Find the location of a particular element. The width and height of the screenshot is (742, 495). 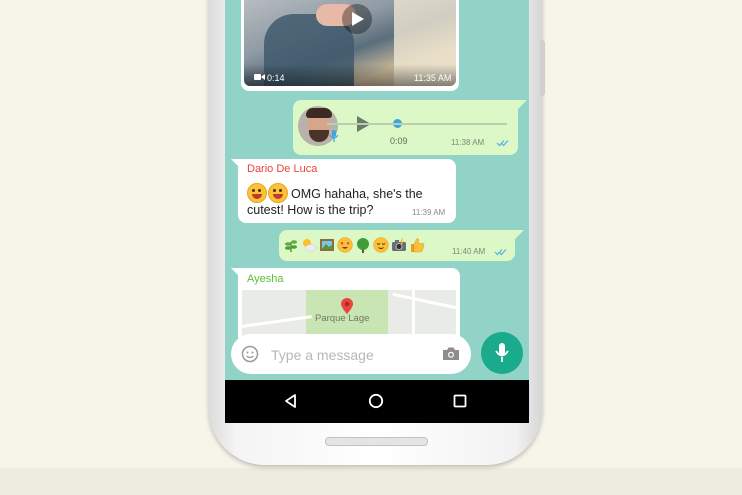

deciduous-tree-emoji is located at coordinates (363, 245).